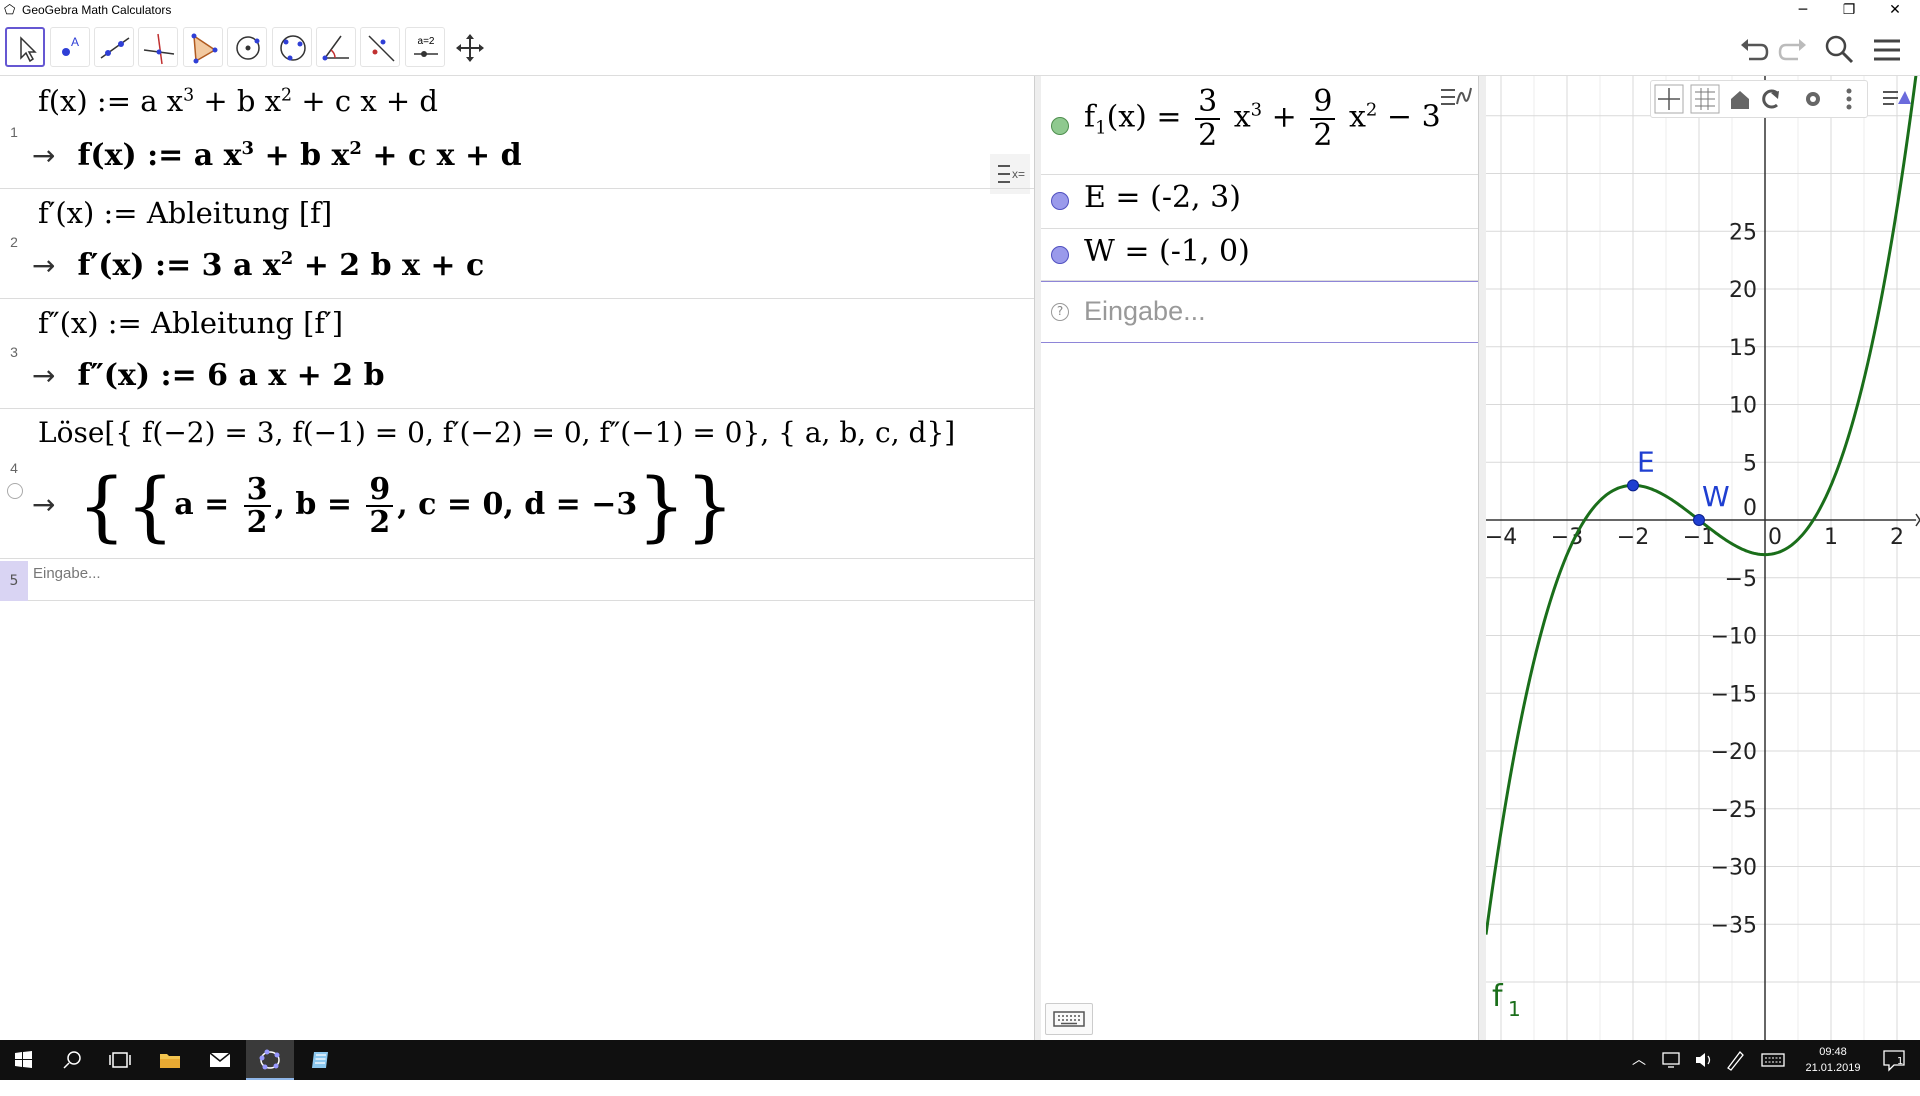 Image resolution: width=1920 pixels, height=1096 pixels. Describe the element at coordinates (1162, 197) in the screenshot. I see `algebra-point-E: E = (-2, 3)` at that location.